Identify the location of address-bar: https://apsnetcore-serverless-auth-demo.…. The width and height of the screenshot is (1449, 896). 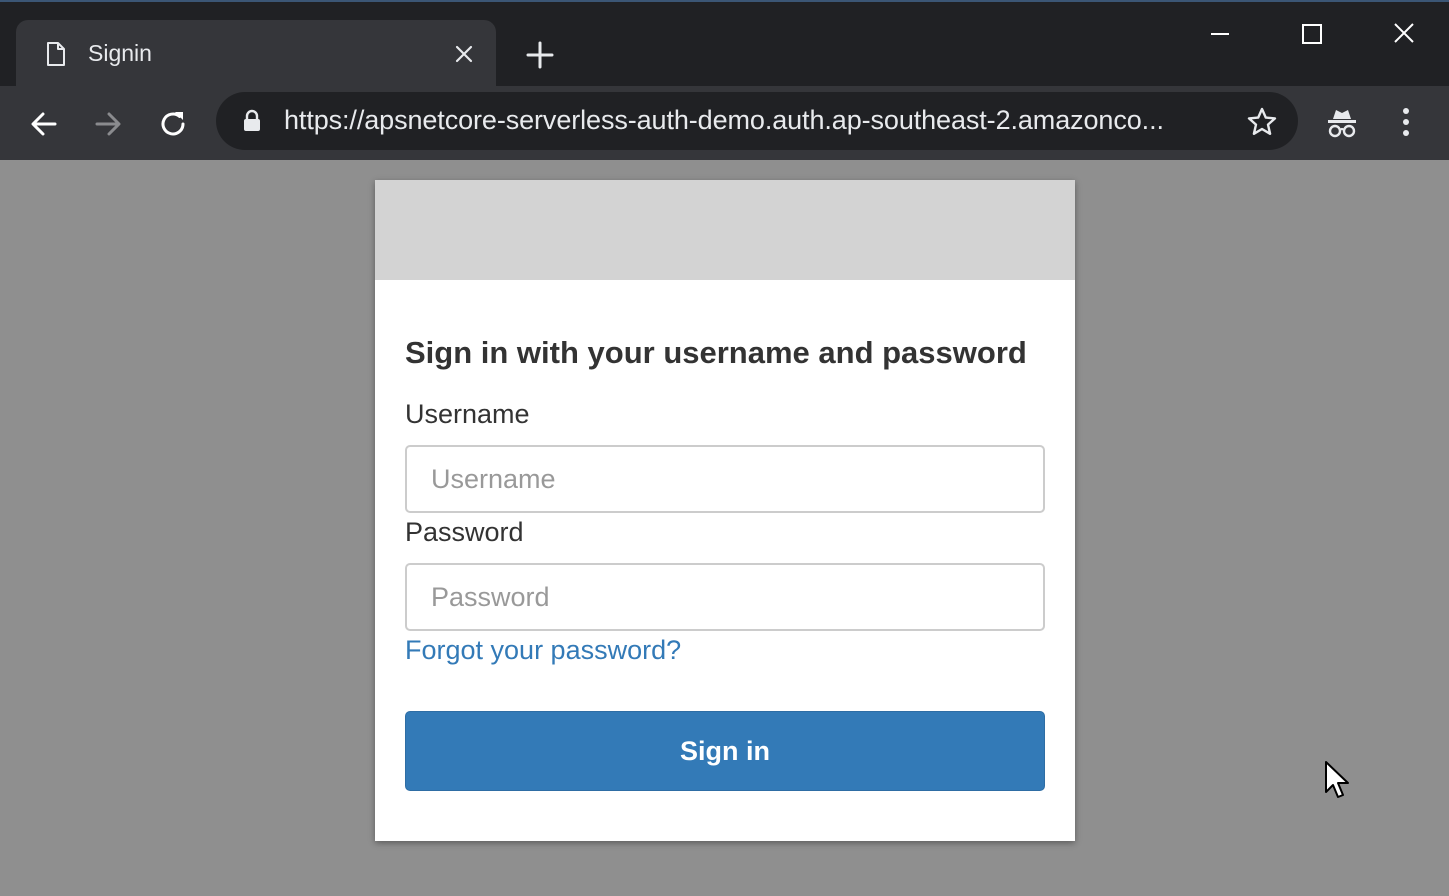
(757, 121).